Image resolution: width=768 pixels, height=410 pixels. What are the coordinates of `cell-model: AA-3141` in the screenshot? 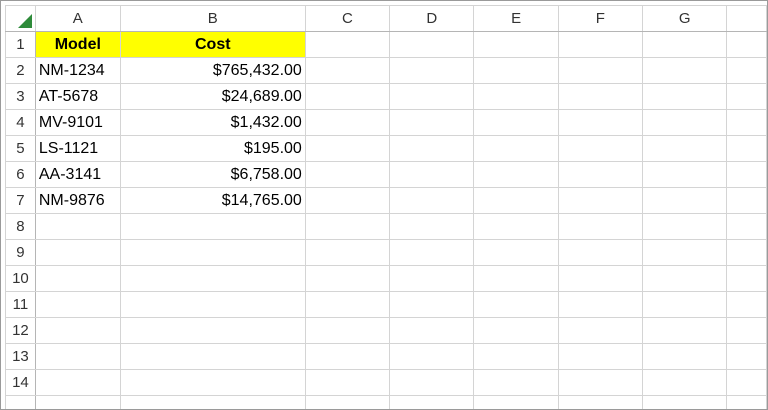 It's located at (77, 174).